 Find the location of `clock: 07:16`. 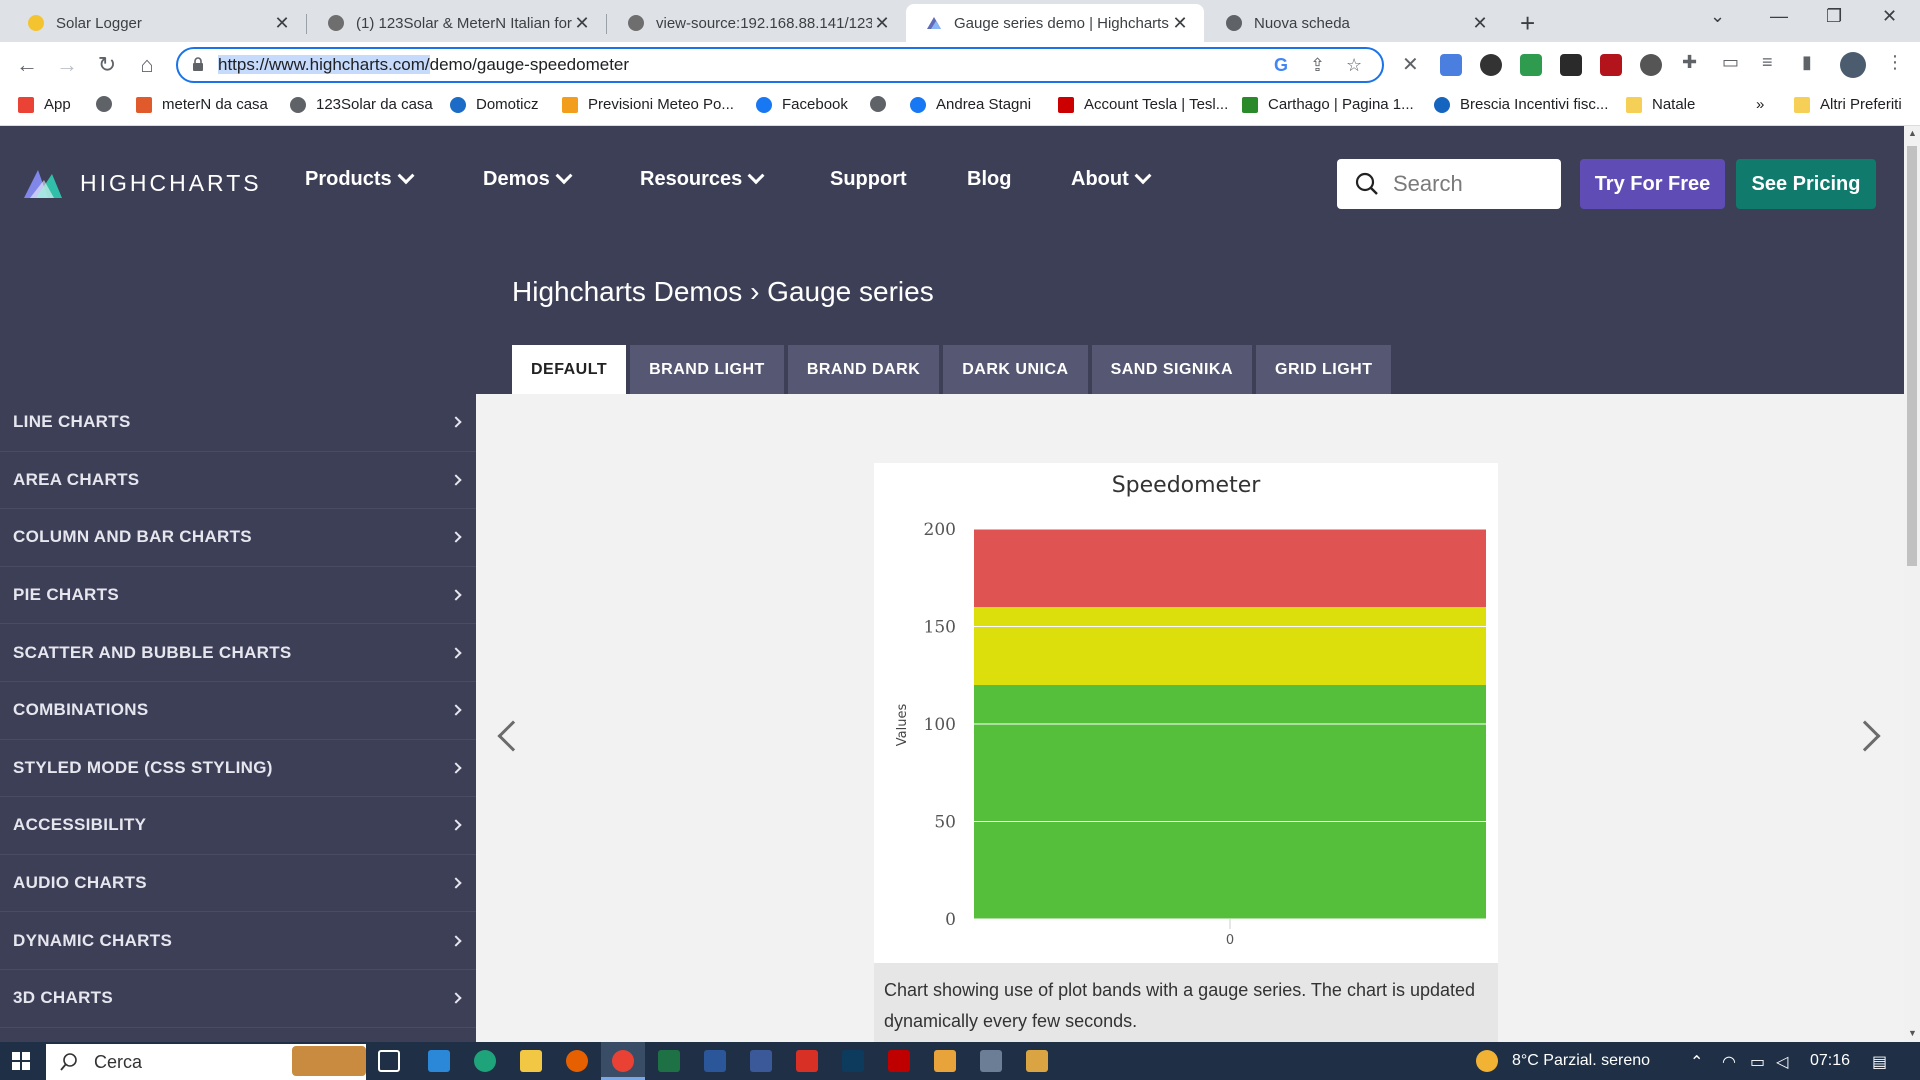

clock: 07:16 is located at coordinates (1830, 1061).